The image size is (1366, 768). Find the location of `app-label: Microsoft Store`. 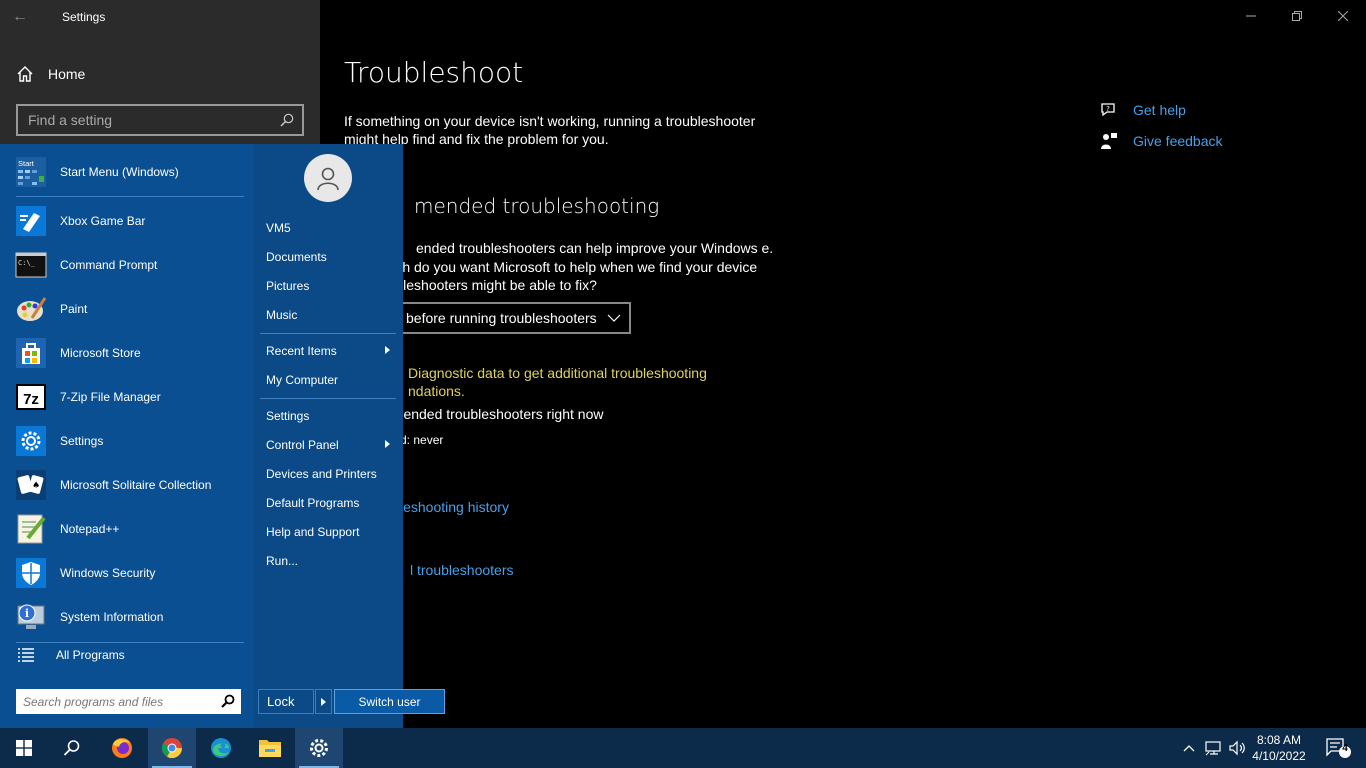

app-label: Microsoft Store is located at coordinates (100, 353).